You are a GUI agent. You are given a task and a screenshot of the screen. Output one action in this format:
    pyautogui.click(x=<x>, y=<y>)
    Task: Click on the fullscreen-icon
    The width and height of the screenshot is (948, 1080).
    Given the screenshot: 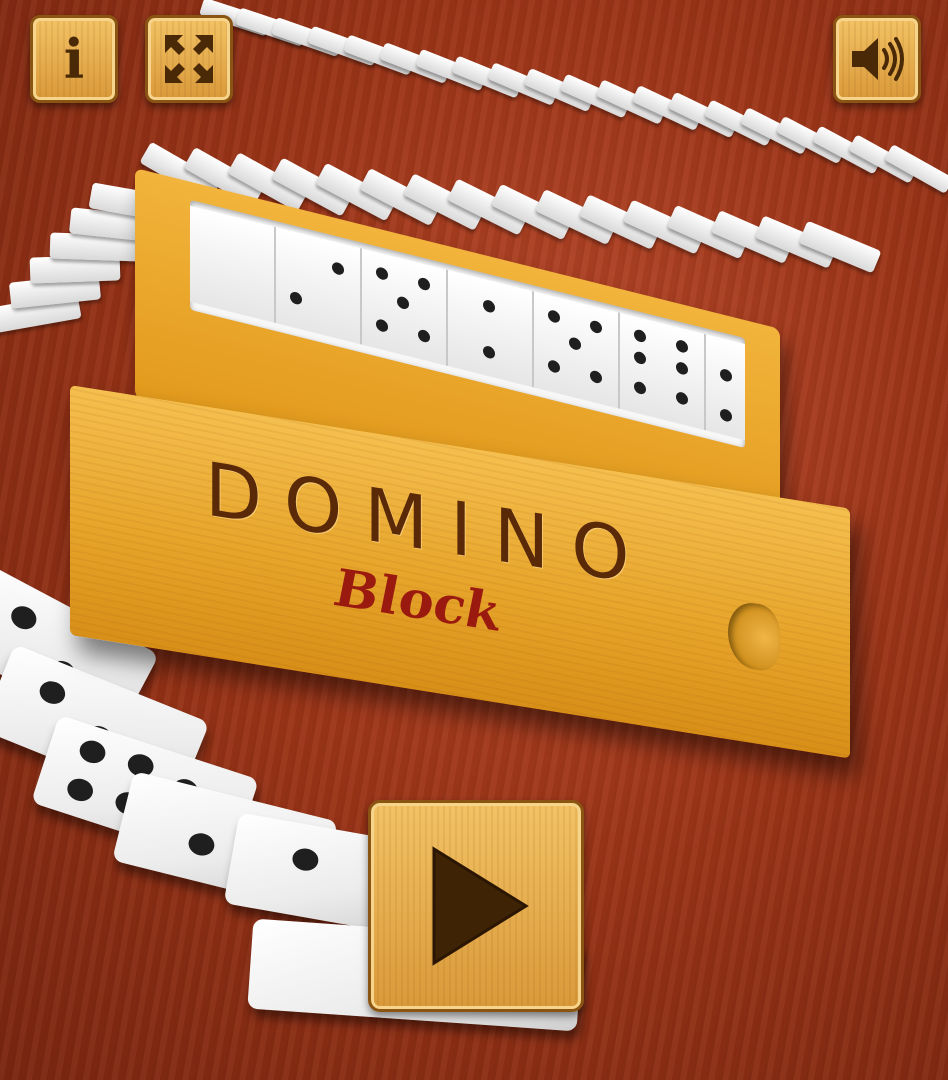 What is the action you would take?
    pyautogui.click(x=189, y=59)
    